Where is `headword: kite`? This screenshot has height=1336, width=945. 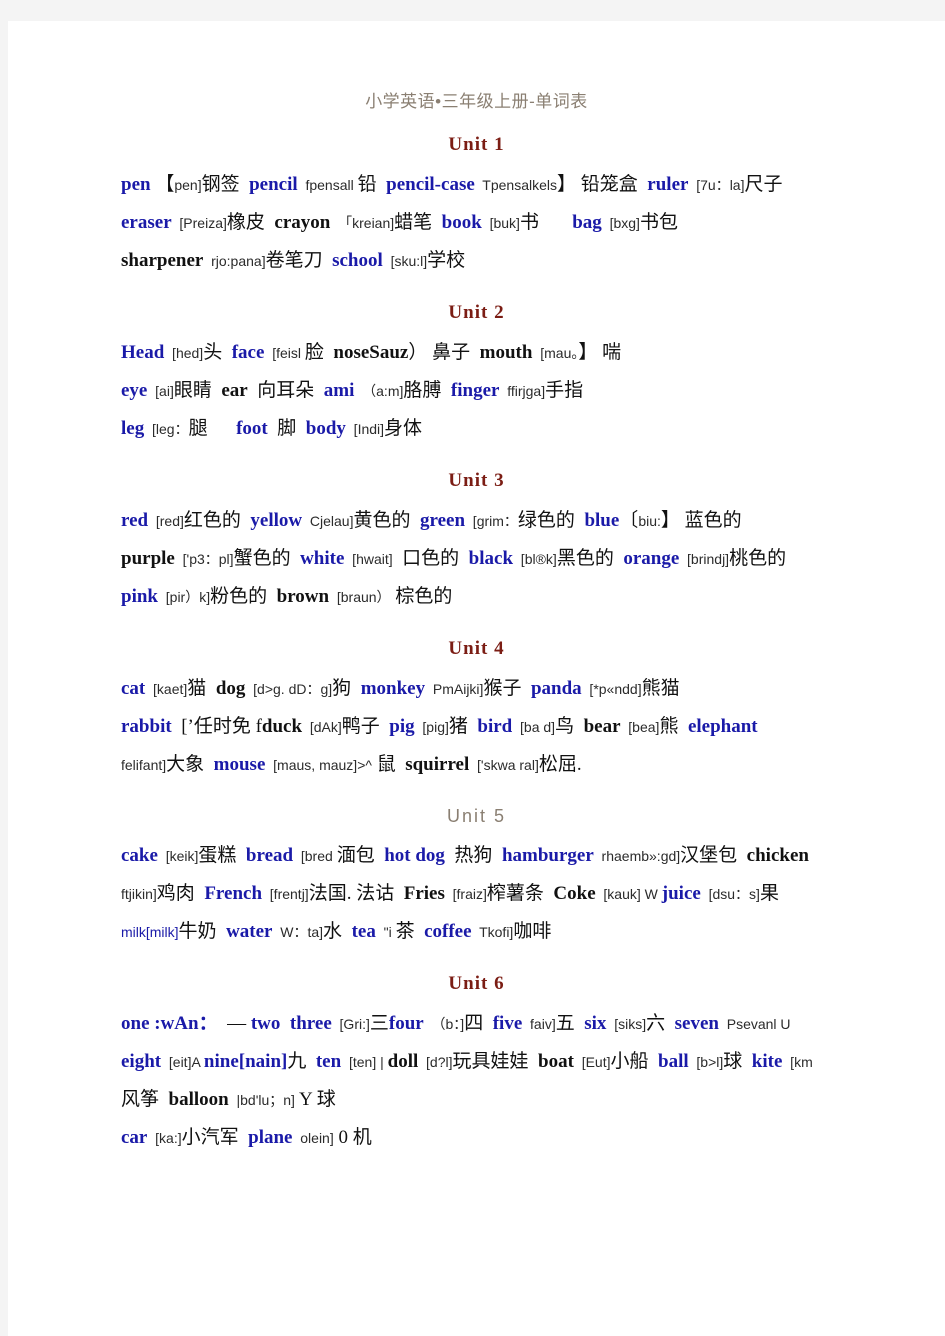
headword: kite is located at coordinates (767, 1061).